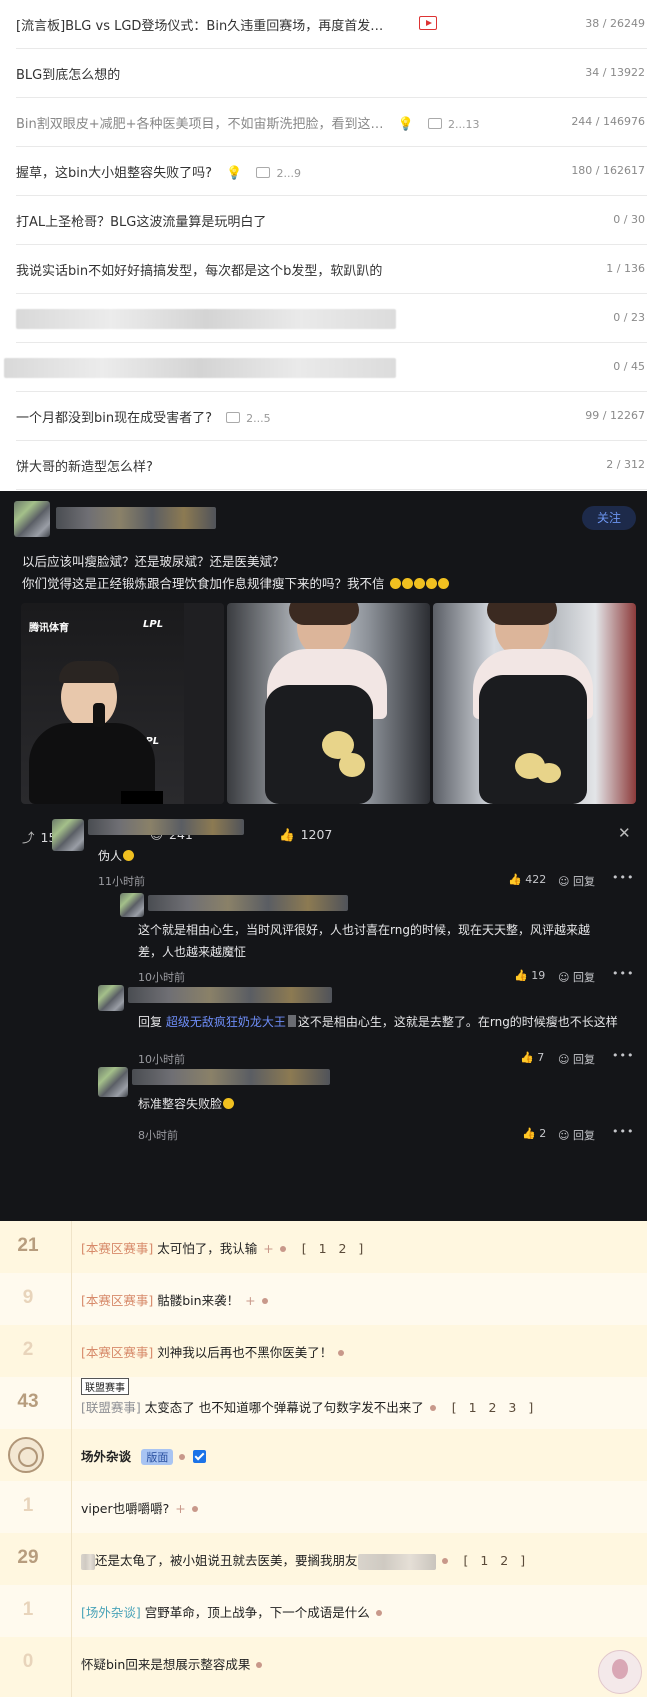 The image size is (647, 1697). I want to click on thread-line: [本赛区赛事] 刘神我以后再也不黑你医美了！, so click(213, 1351).